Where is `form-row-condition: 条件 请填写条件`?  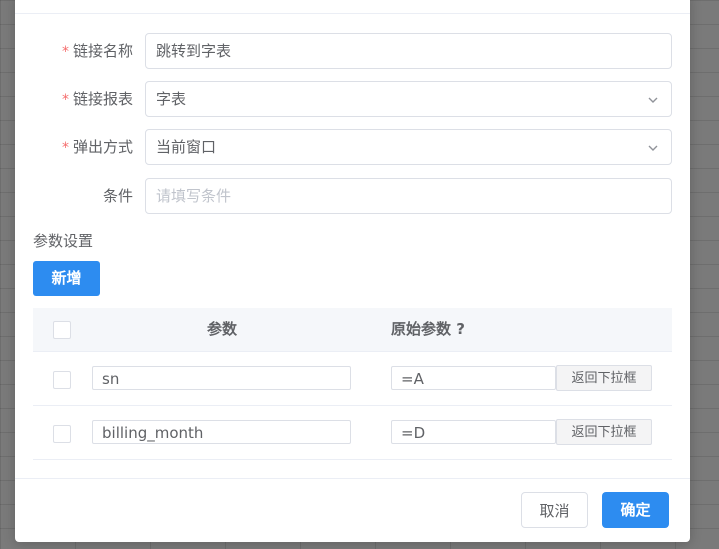 form-row-condition: 条件 请填写条件 is located at coordinates (352, 196).